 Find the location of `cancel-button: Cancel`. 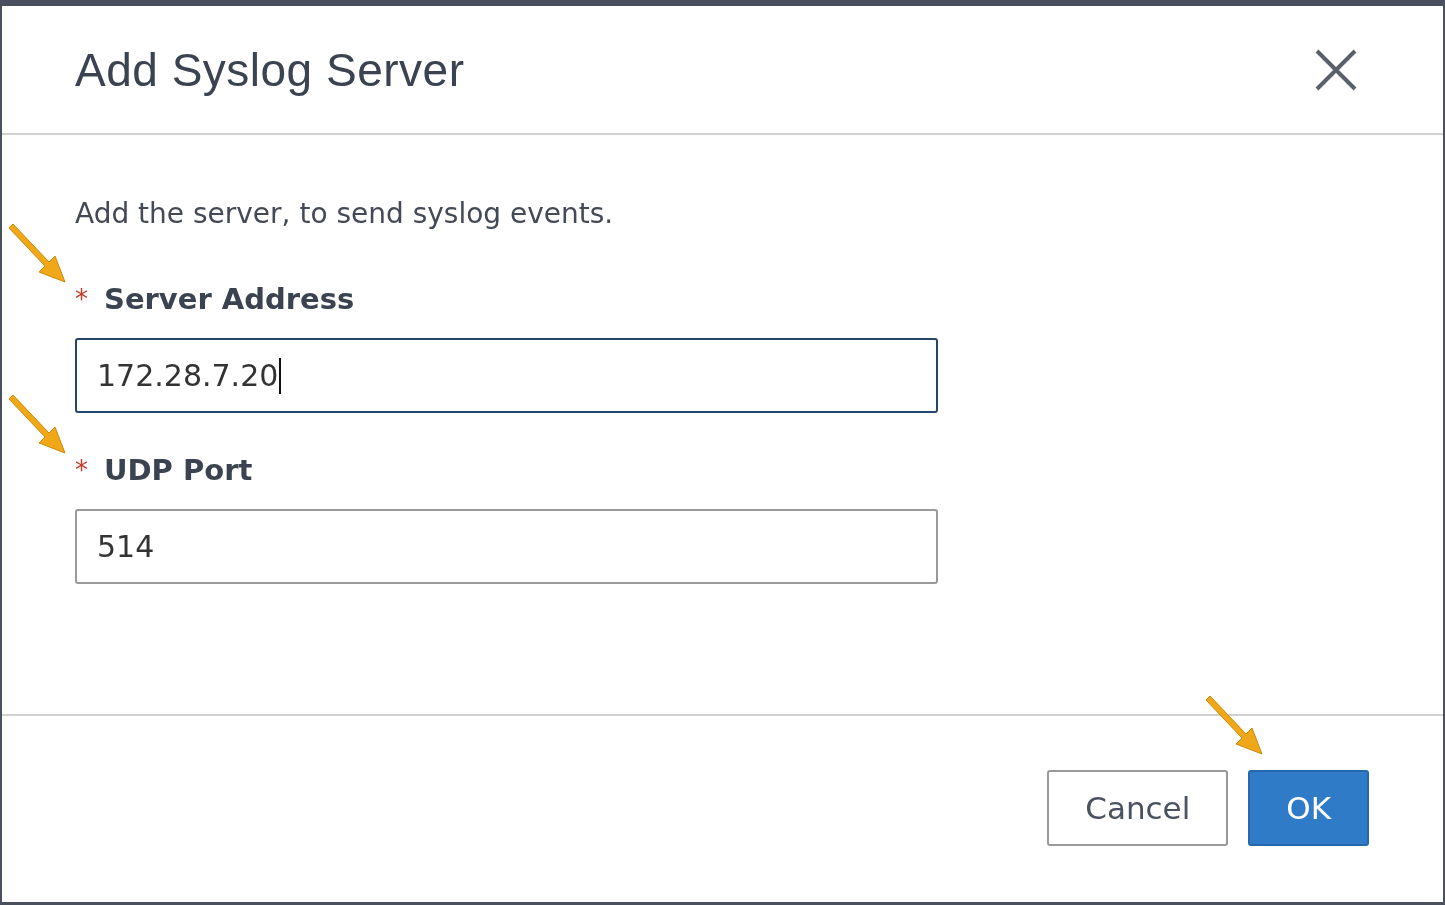

cancel-button: Cancel is located at coordinates (1138, 808).